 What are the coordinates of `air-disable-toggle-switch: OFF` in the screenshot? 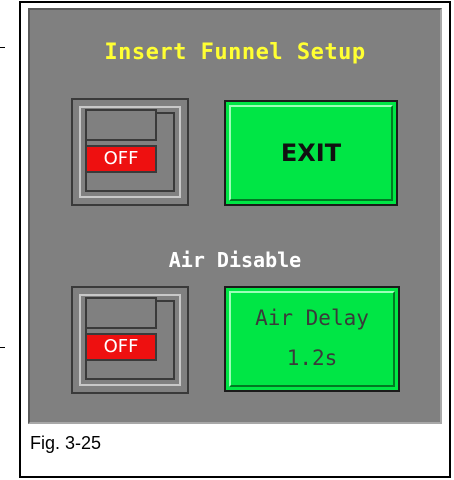 It's located at (130, 340).